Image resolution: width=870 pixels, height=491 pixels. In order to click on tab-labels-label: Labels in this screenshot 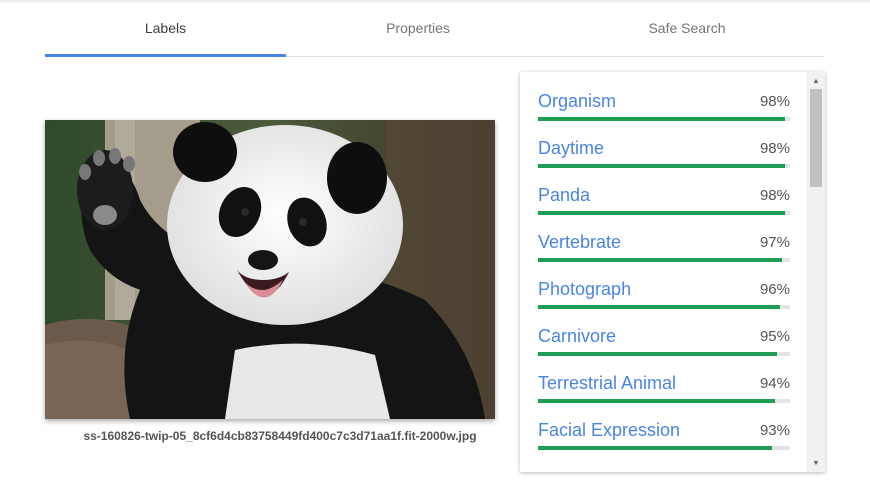, I will do `click(165, 28)`.